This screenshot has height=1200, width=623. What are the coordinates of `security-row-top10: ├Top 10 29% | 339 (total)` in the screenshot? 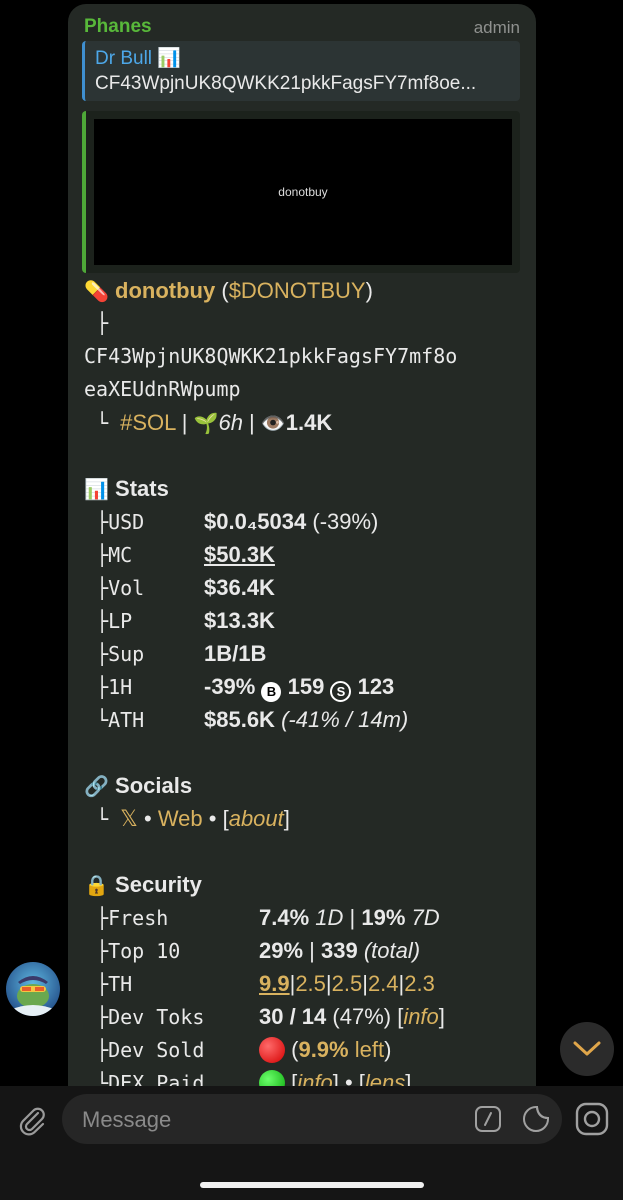 It's located at (258, 950).